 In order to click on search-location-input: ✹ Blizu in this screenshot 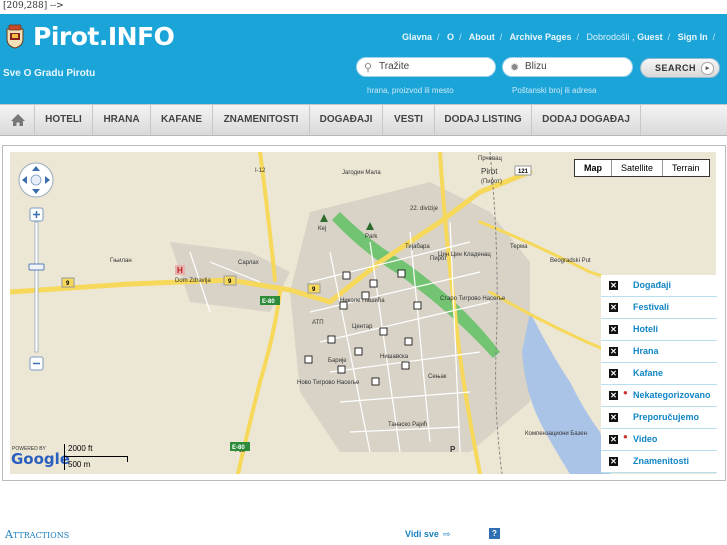, I will do `click(567, 67)`.